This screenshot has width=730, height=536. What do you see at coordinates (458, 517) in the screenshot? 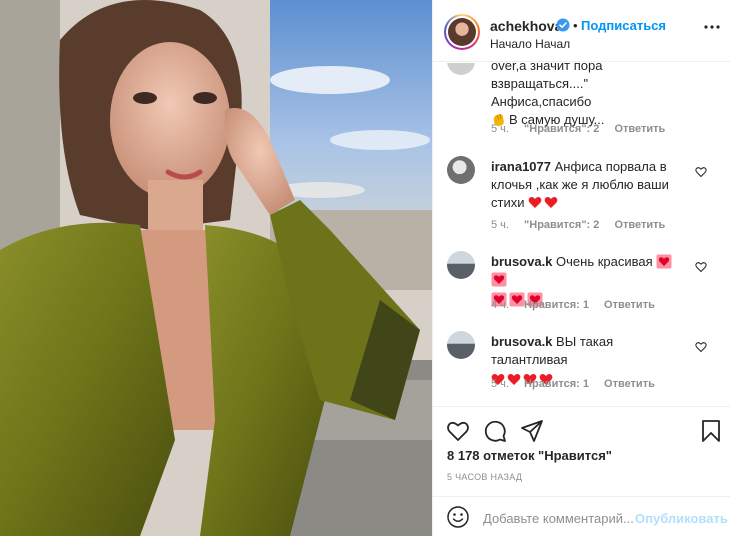
I see `emoji-smile-icon` at bounding box center [458, 517].